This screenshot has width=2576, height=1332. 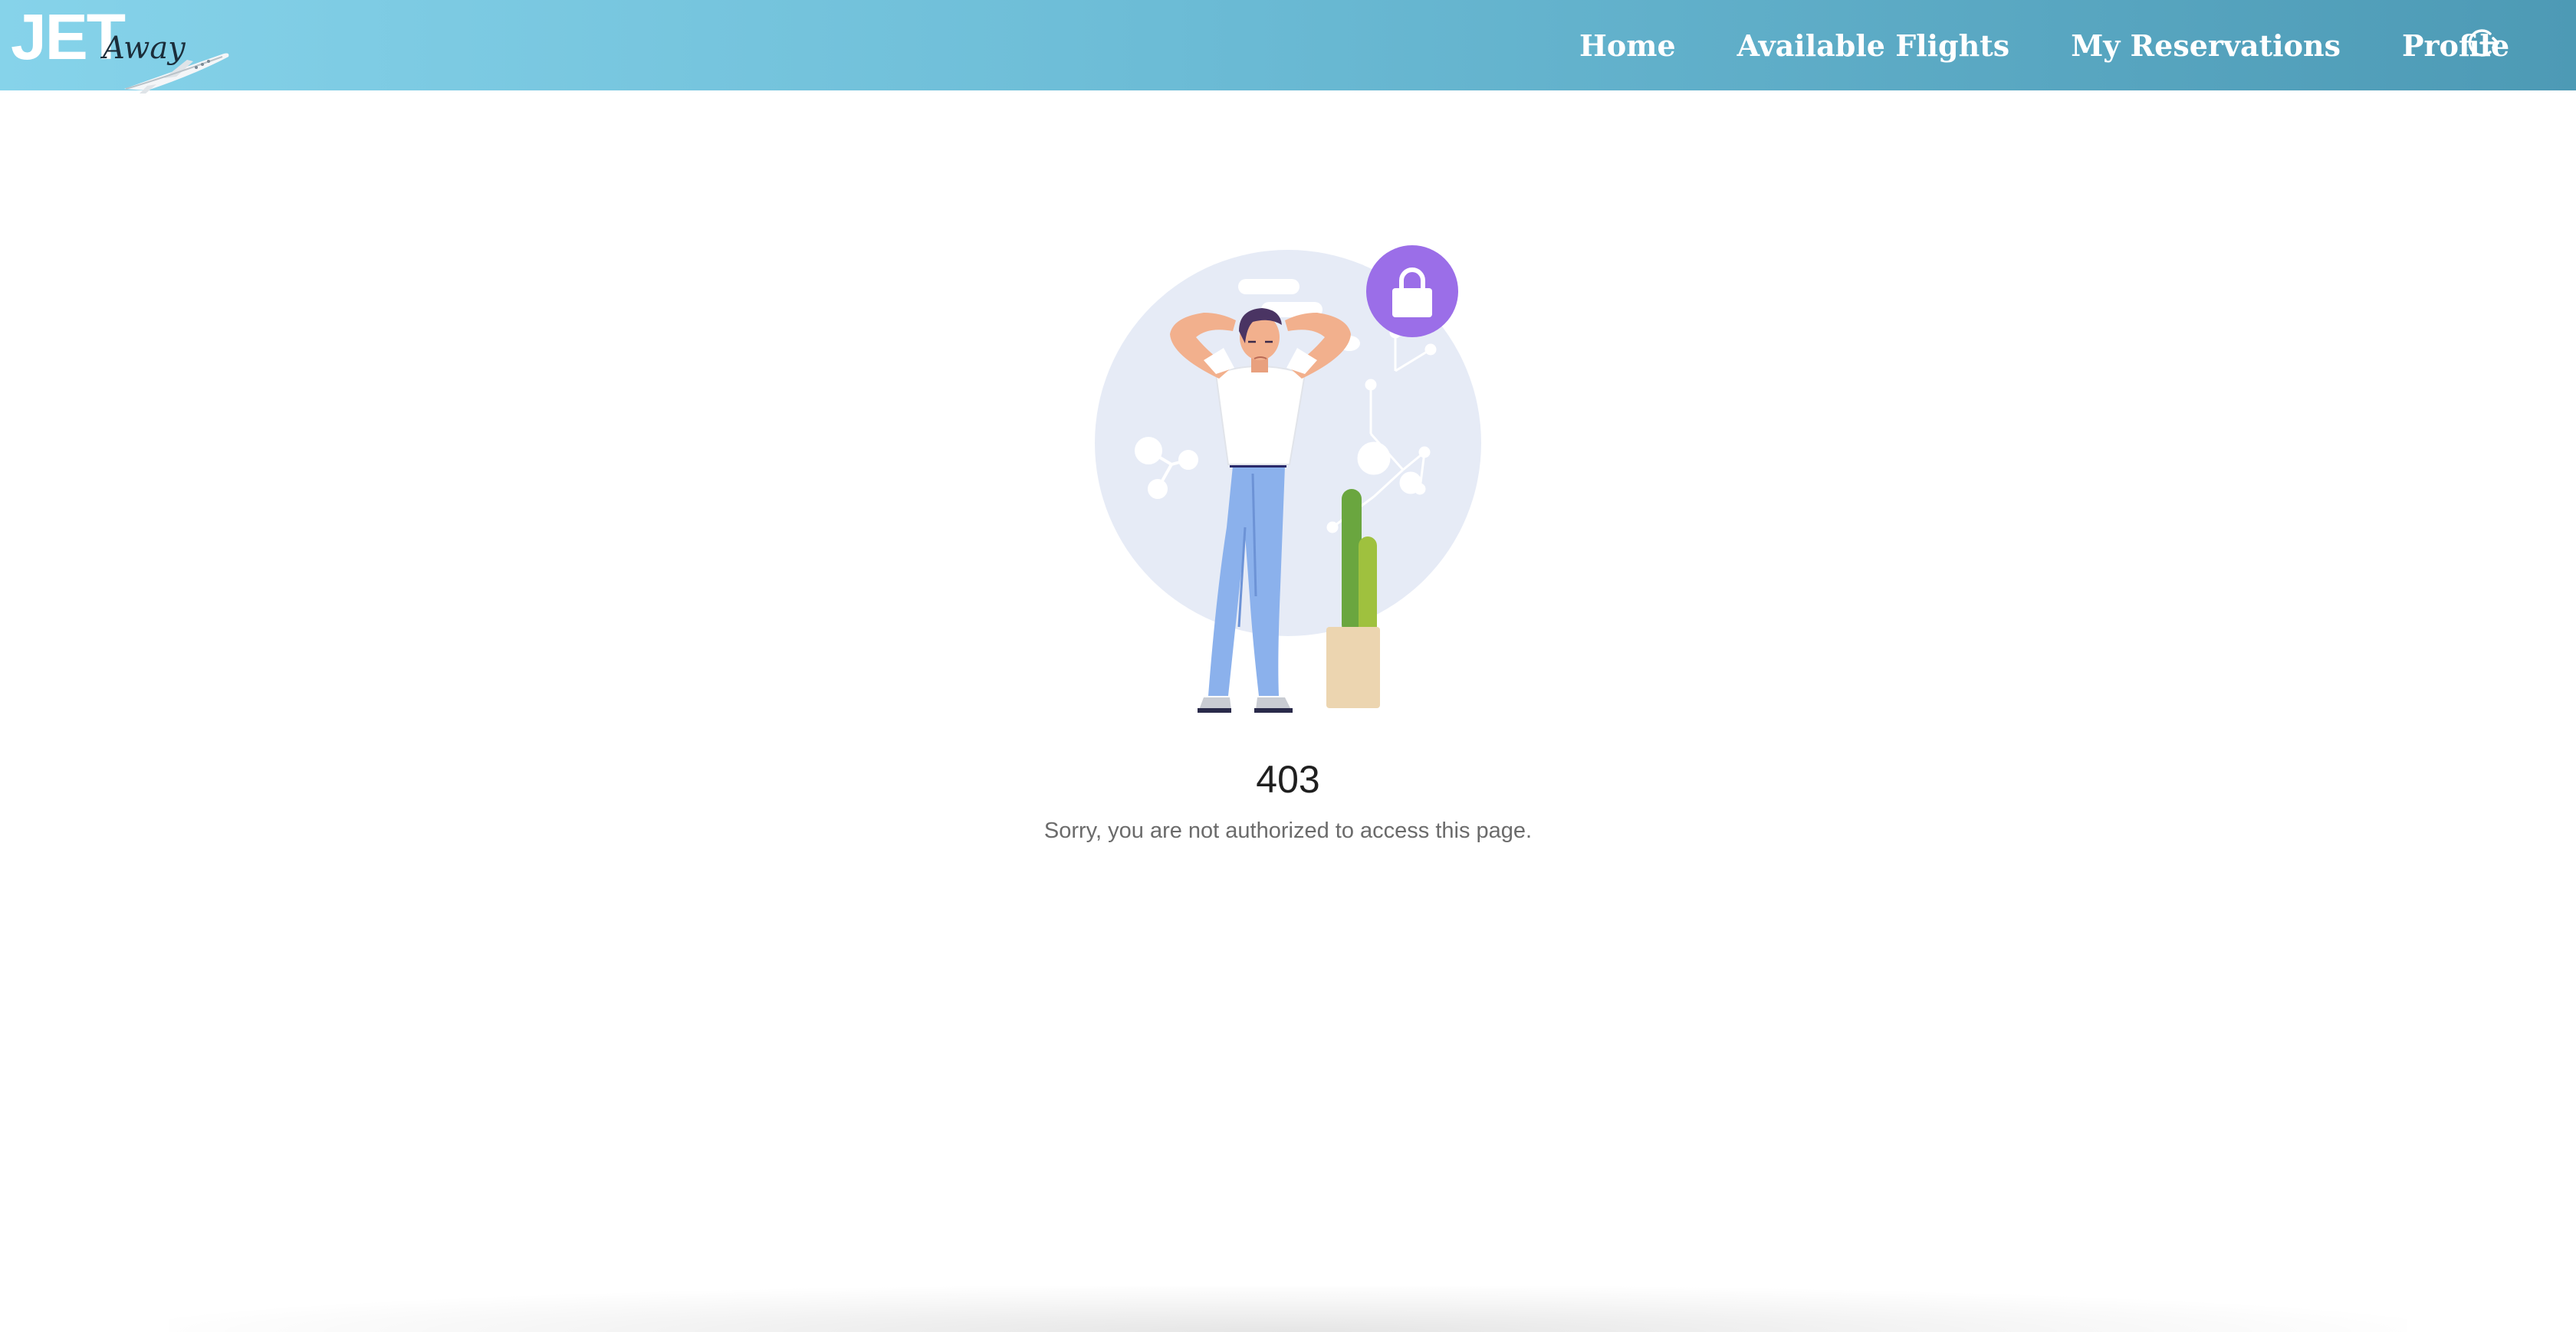 What do you see at coordinates (1873, 45) in the screenshot?
I see `nav-available-flights: Available Flights` at bounding box center [1873, 45].